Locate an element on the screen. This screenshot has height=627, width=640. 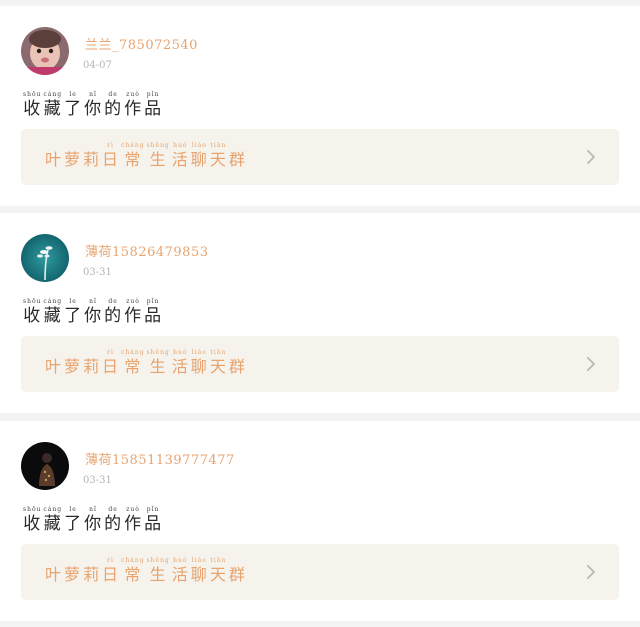
username: 薄荷15851139777477 is located at coordinates (160, 458).